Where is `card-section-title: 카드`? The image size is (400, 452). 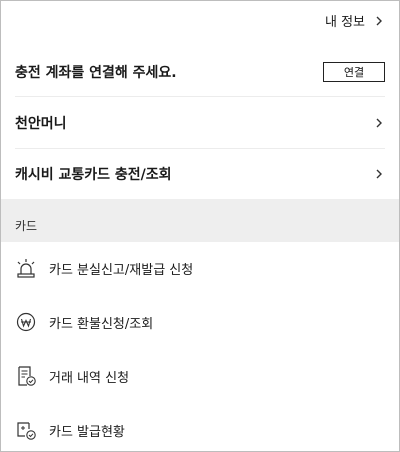 card-section-title: 카드 is located at coordinates (26, 226).